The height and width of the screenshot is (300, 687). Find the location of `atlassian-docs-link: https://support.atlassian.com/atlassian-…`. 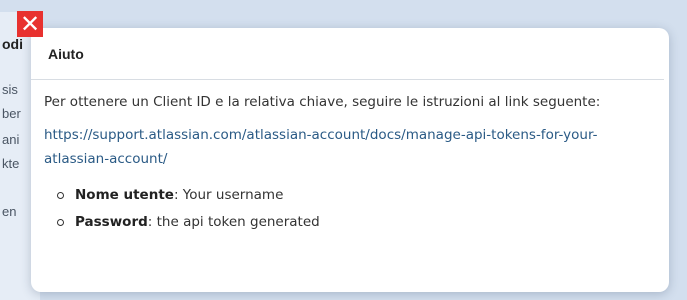

atlassian-docs-link: https://support.atlassian.com/atlassian-… is located at coordinates (347, 147).